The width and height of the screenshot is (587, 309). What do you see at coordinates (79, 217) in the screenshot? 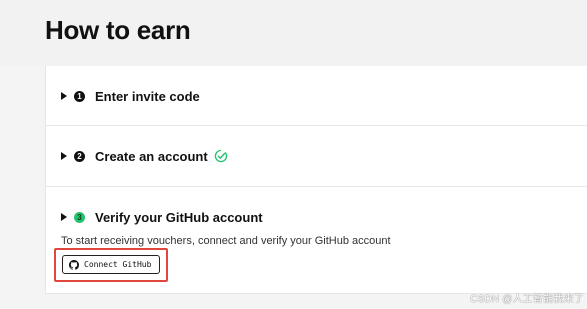
I see `step-number-badge: 3` at bounding box center [79, 217].